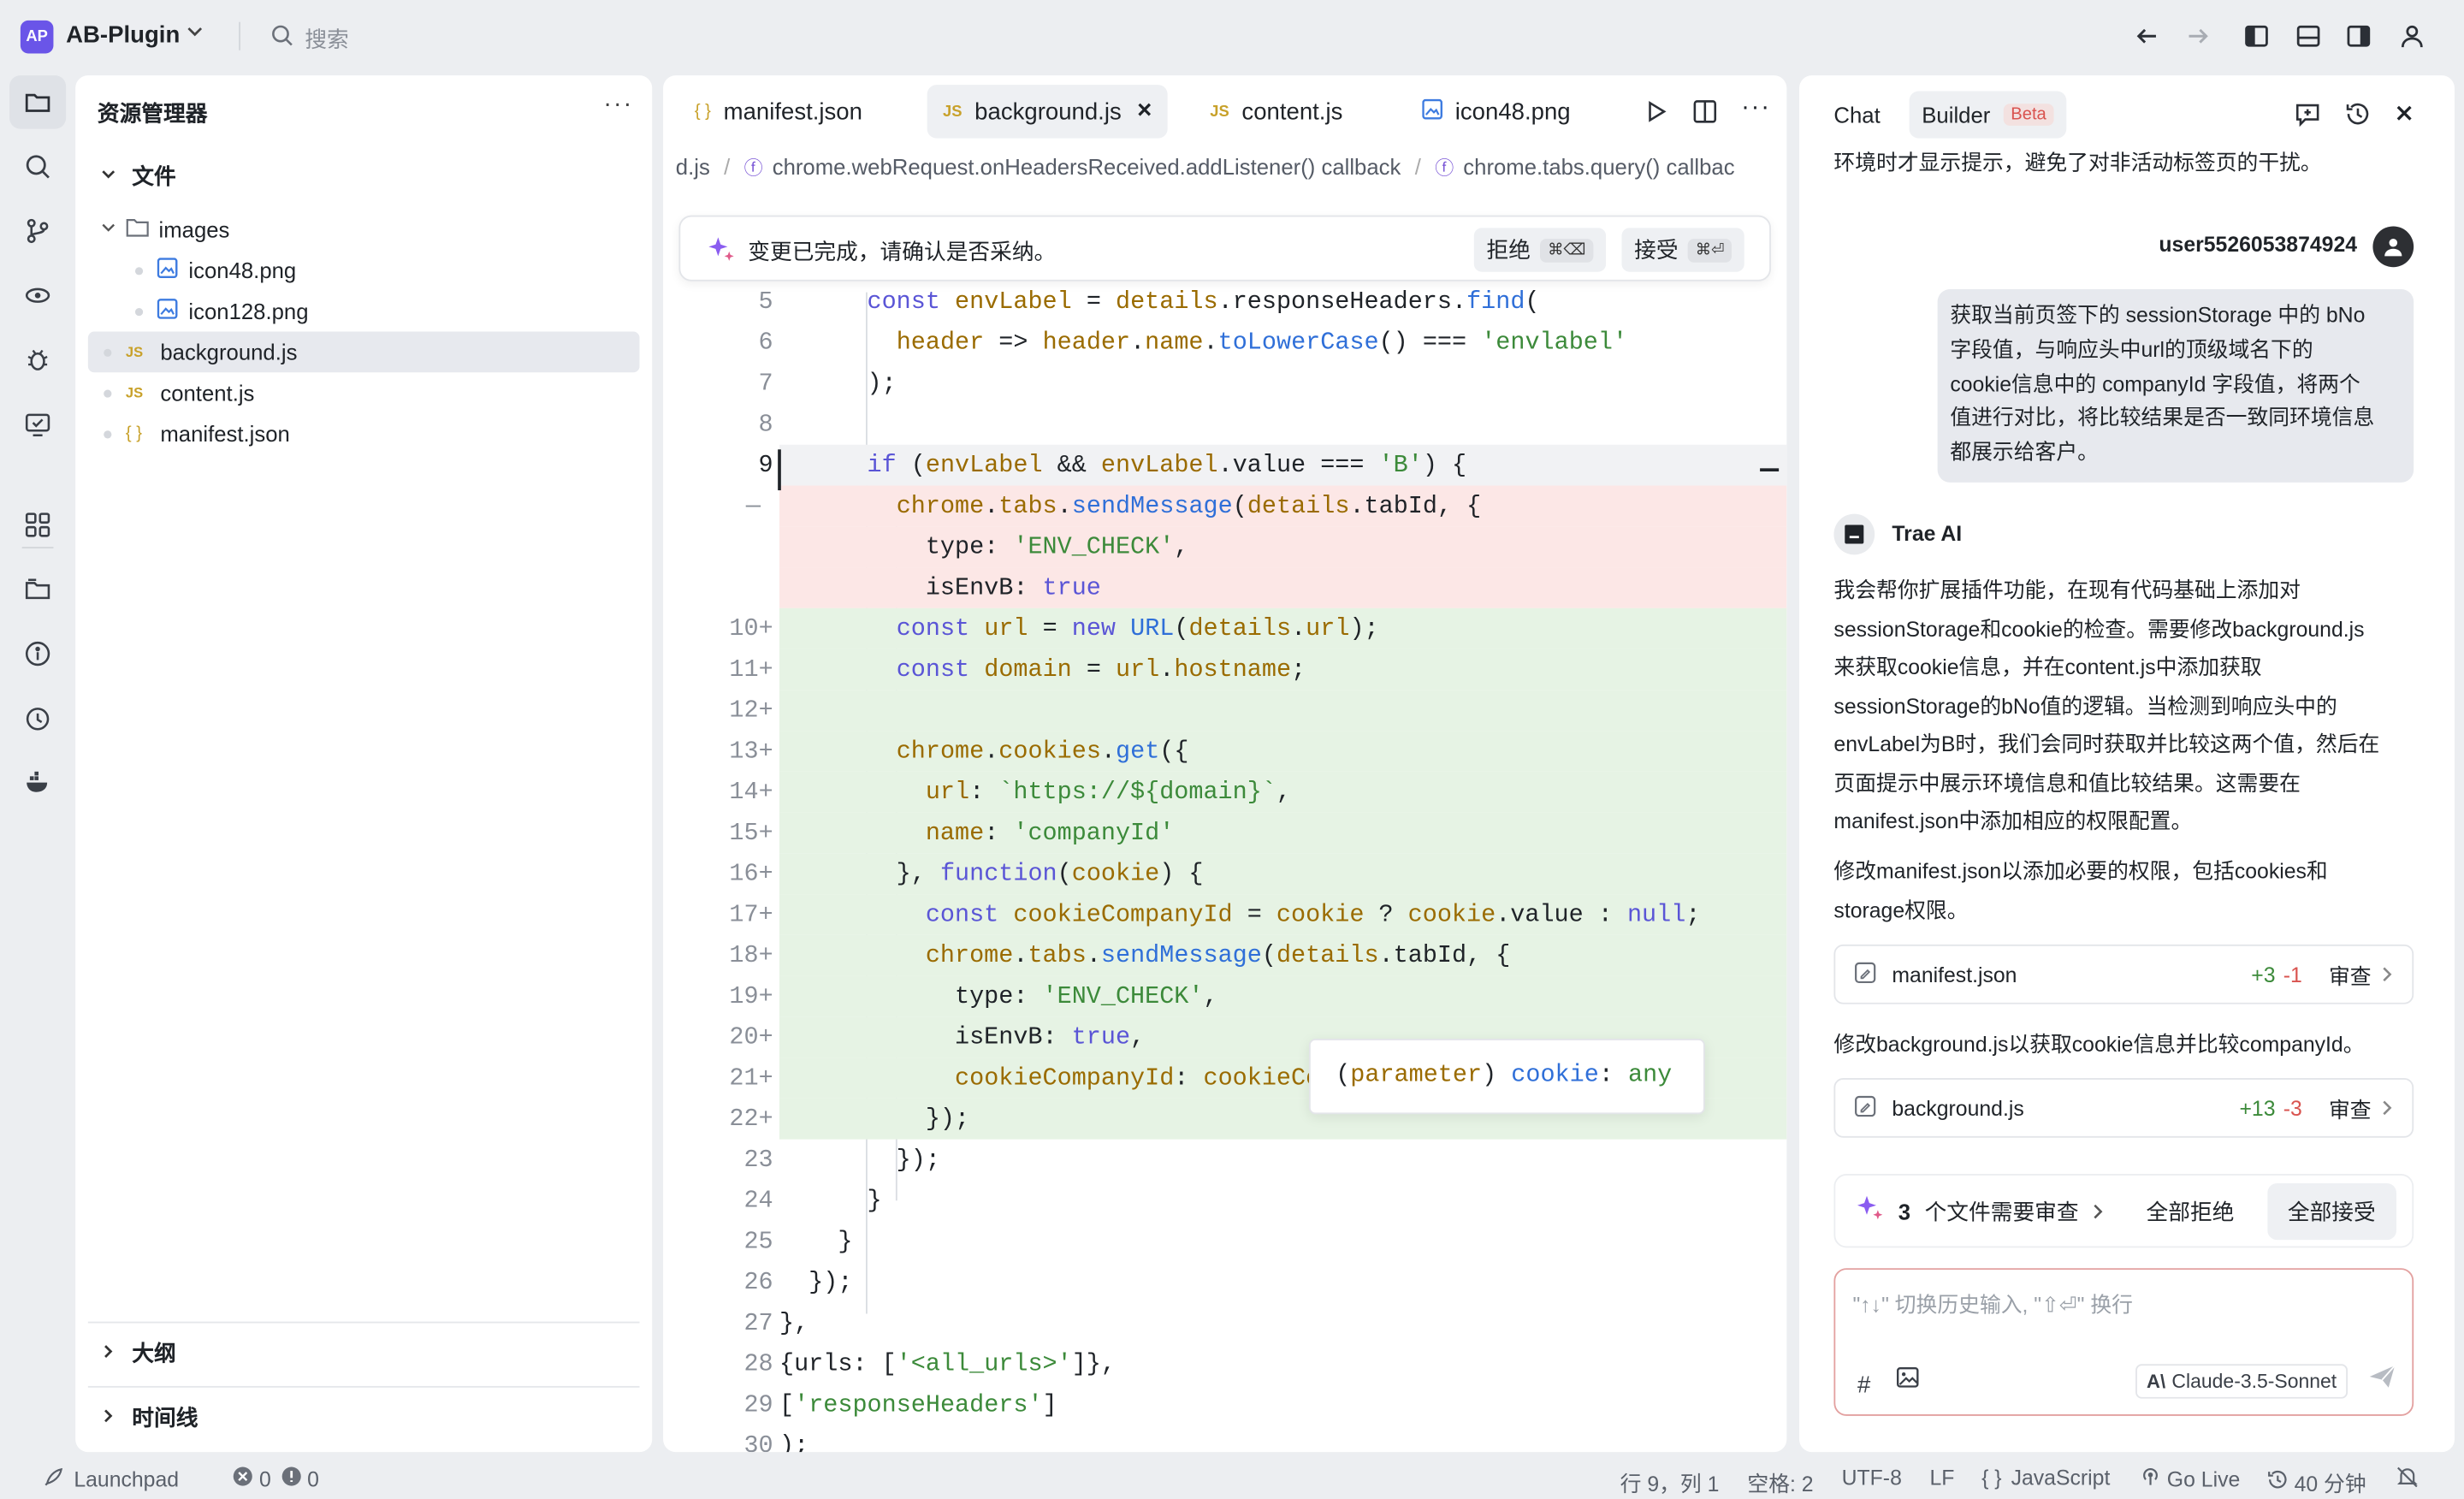  I want to click on file-manifest-json: { } manifest.json, so click(364, 434).